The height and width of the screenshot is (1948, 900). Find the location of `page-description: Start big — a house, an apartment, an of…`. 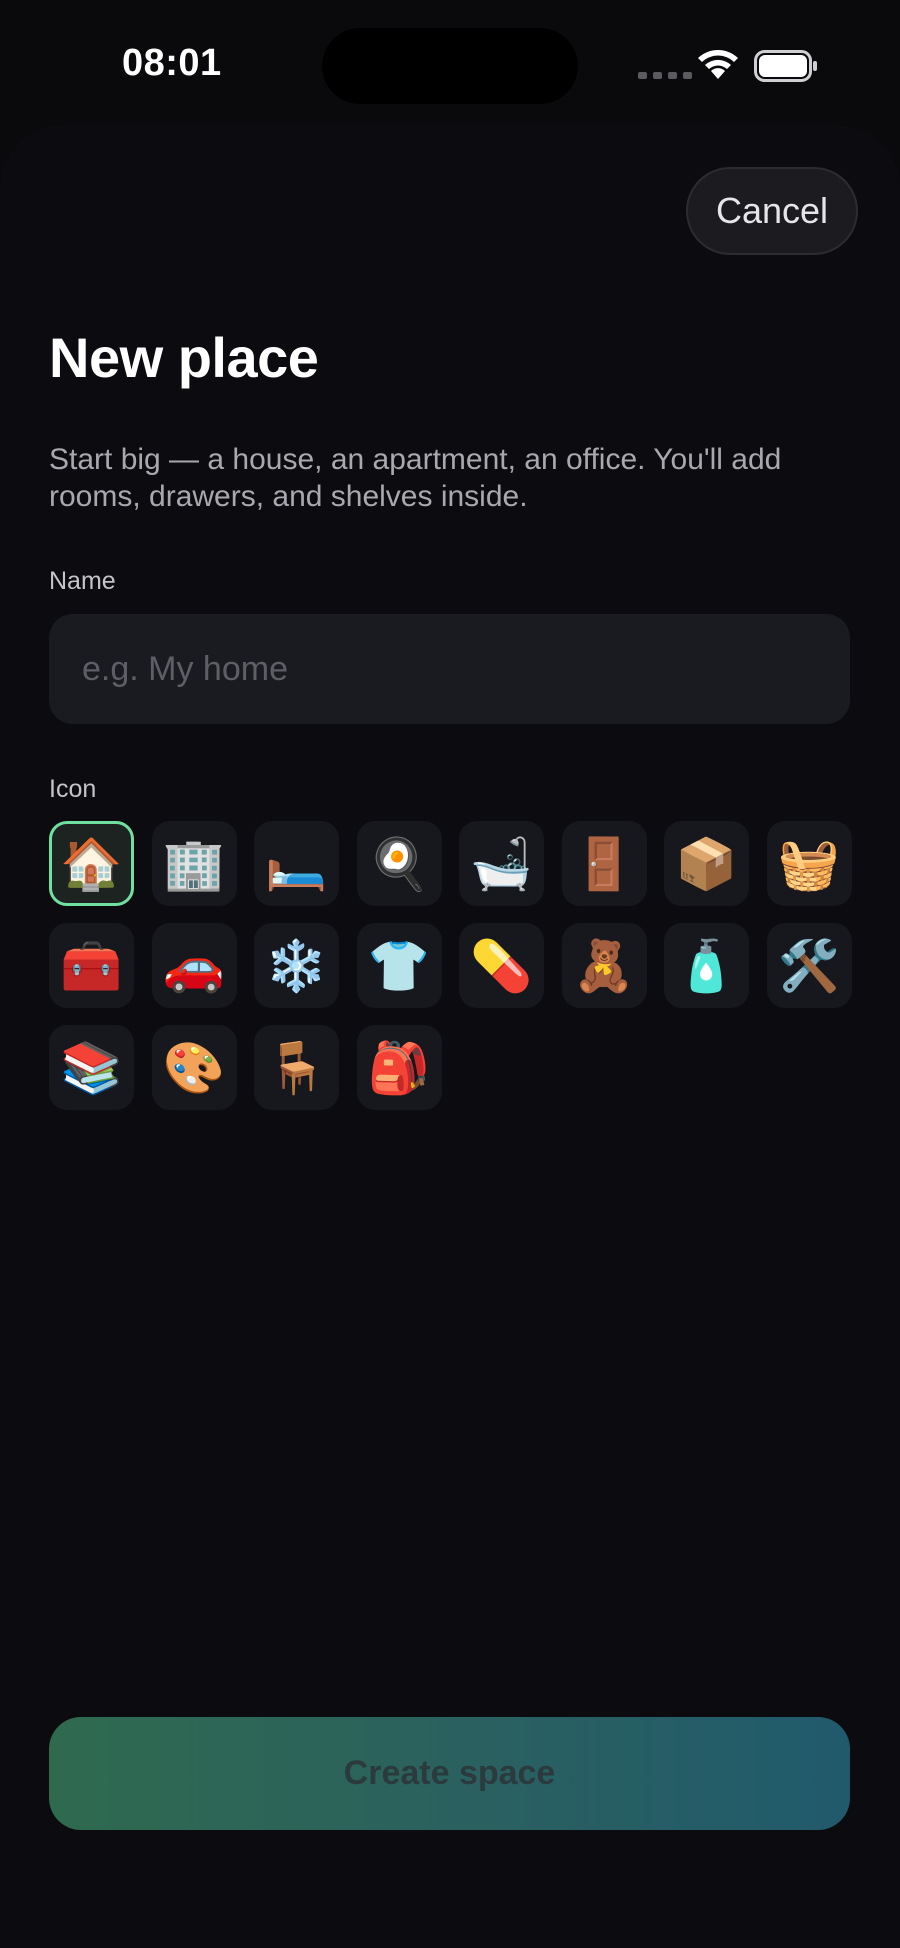

page-description: Start big — a house, an apartment, an of… is located at coordinates (415, 478).